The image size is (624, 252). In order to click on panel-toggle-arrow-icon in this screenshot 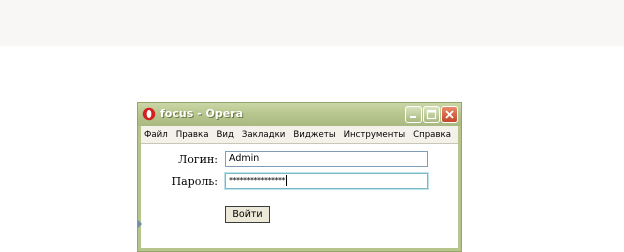, I will do `click(140, 224)`.